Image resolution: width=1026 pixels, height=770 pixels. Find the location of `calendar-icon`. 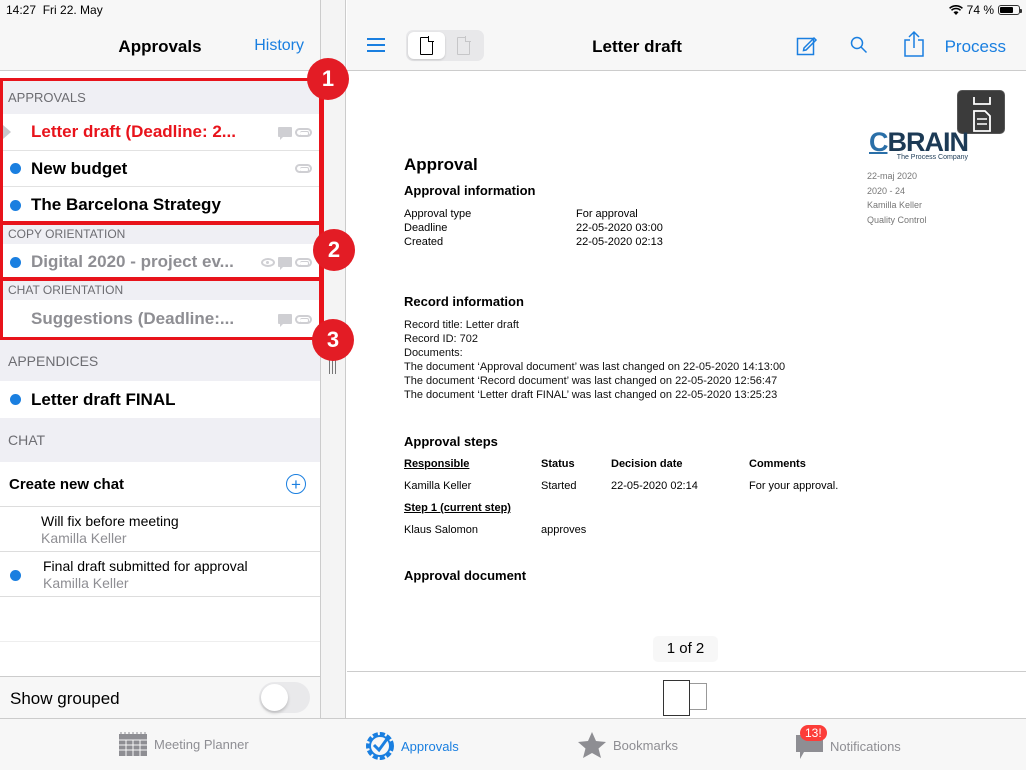

calendar-icon is located at coordinates (133, 744).